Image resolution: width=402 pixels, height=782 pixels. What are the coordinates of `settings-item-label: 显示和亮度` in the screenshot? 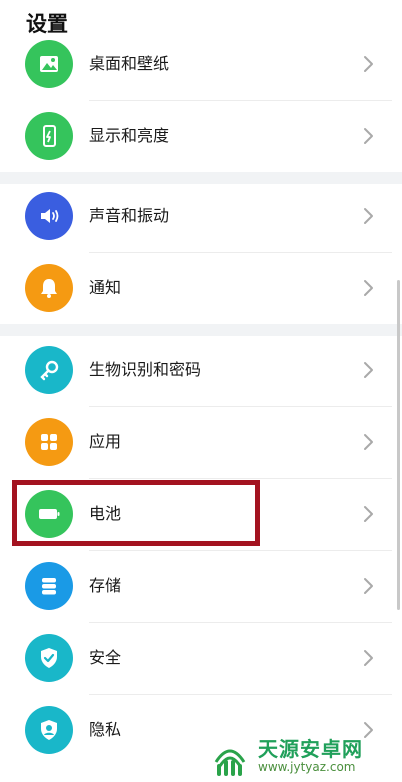 It's located at (129, 135).